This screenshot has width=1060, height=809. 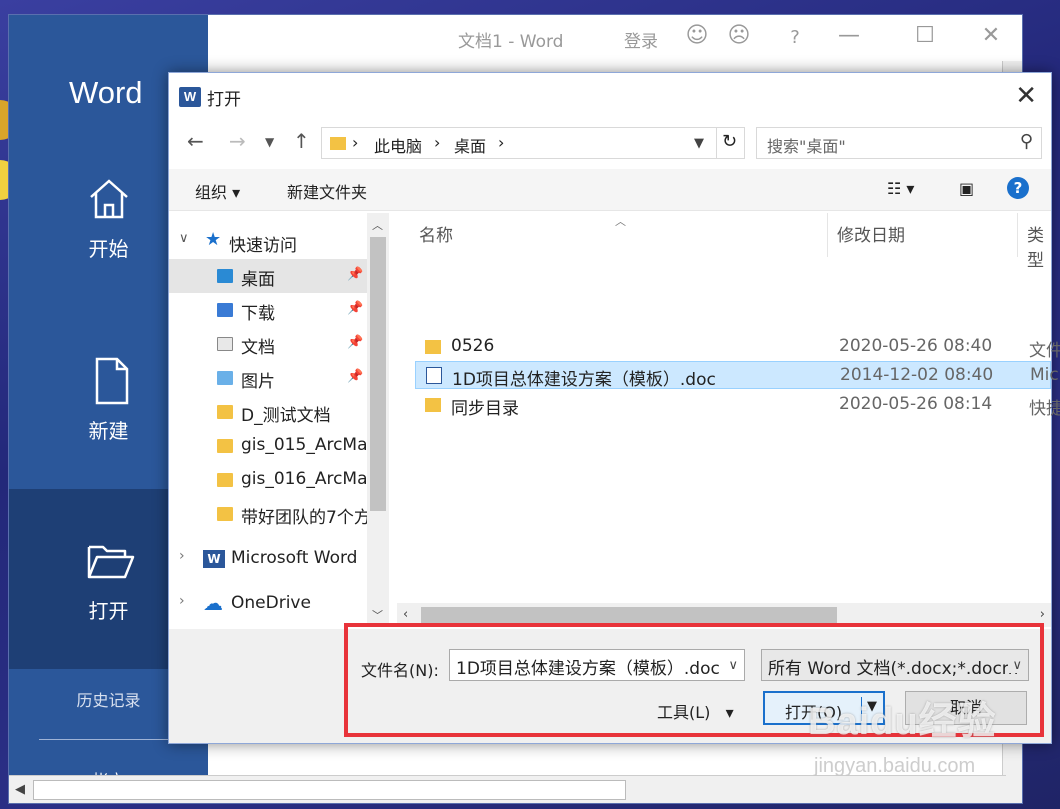 What do you see at coordinates (610, 190) in the screenshot?
I see `command-bar: 组织 ▾ 新建文件夹 ☷ ▾ ▣ ?` at bounding box center [610, 190].